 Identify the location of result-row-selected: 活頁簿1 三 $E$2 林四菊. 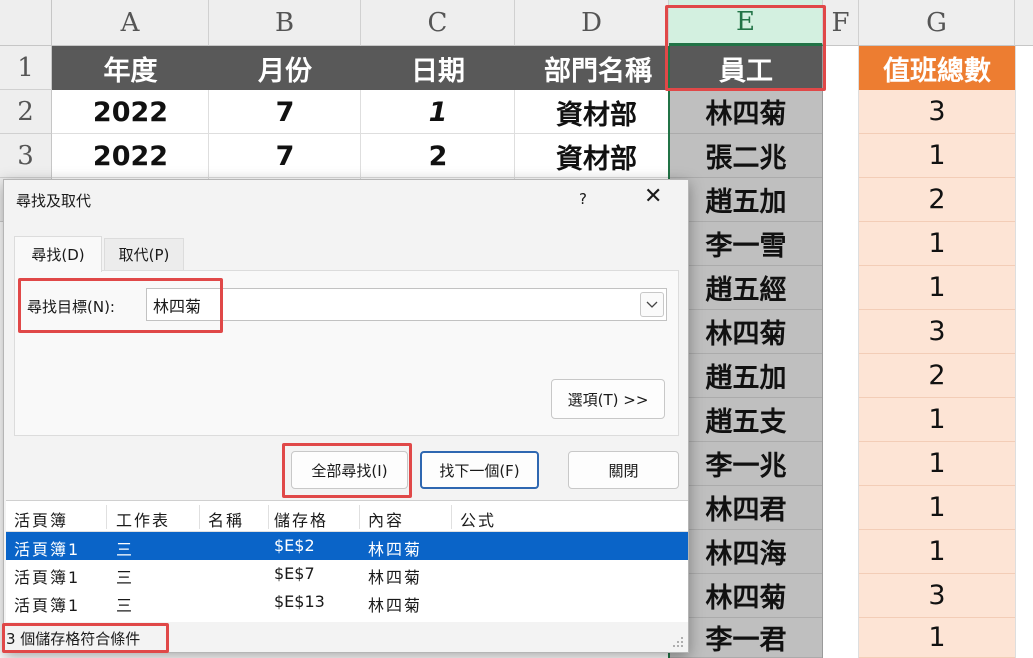
(347, 546).